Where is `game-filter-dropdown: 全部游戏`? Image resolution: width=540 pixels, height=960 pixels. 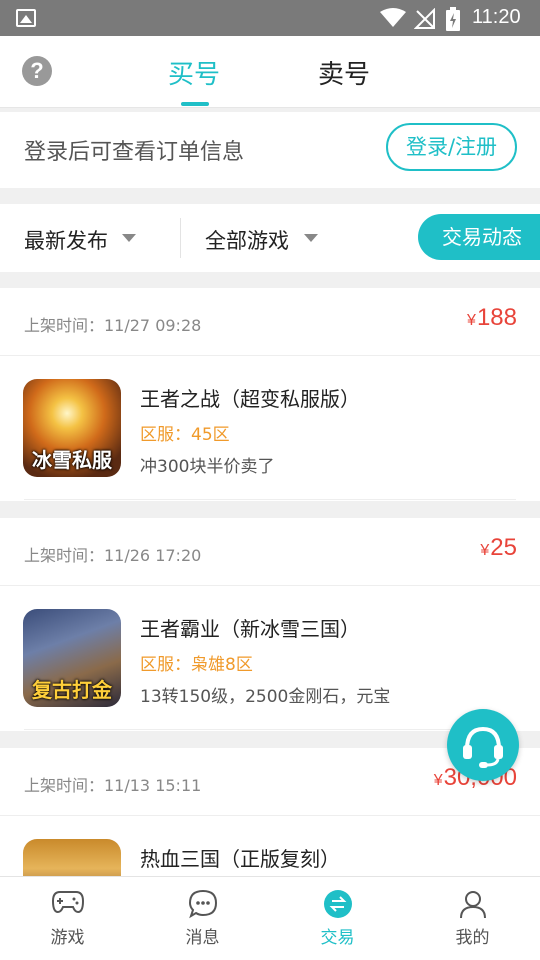
game-filter-dropdown: 全部游戏 is located at coordinates (247, 240).